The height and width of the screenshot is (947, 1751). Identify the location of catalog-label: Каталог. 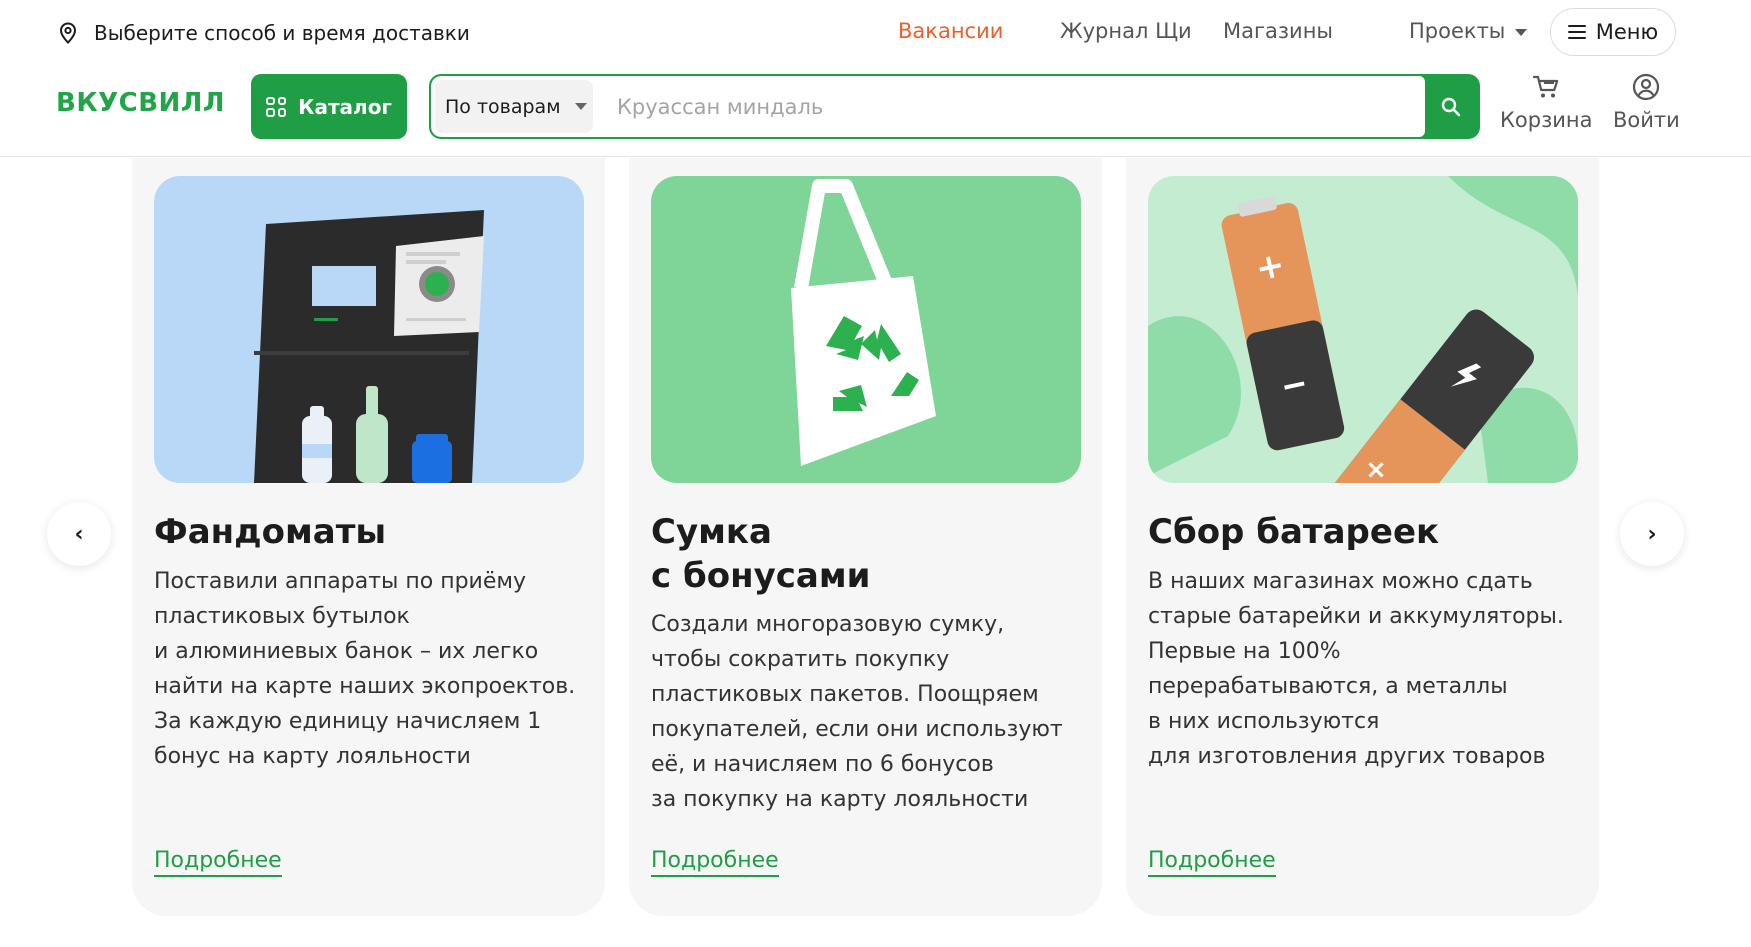
(345, 106).